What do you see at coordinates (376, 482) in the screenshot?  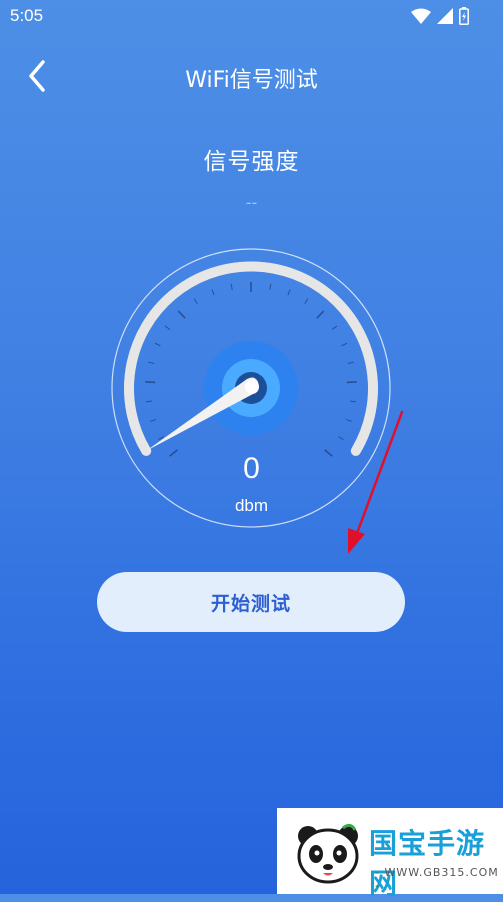 I see `annotation-arrow` at bounding box center [376, 482].